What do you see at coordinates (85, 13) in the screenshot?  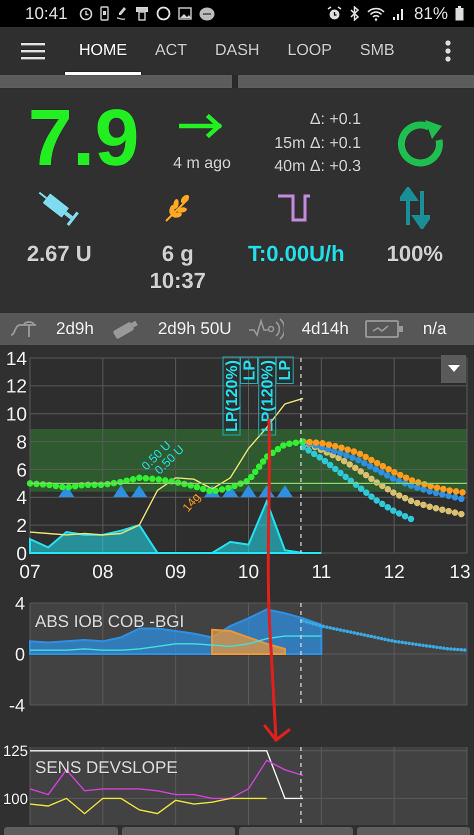 I see `clock-icon` at bounding box center [85, 13].